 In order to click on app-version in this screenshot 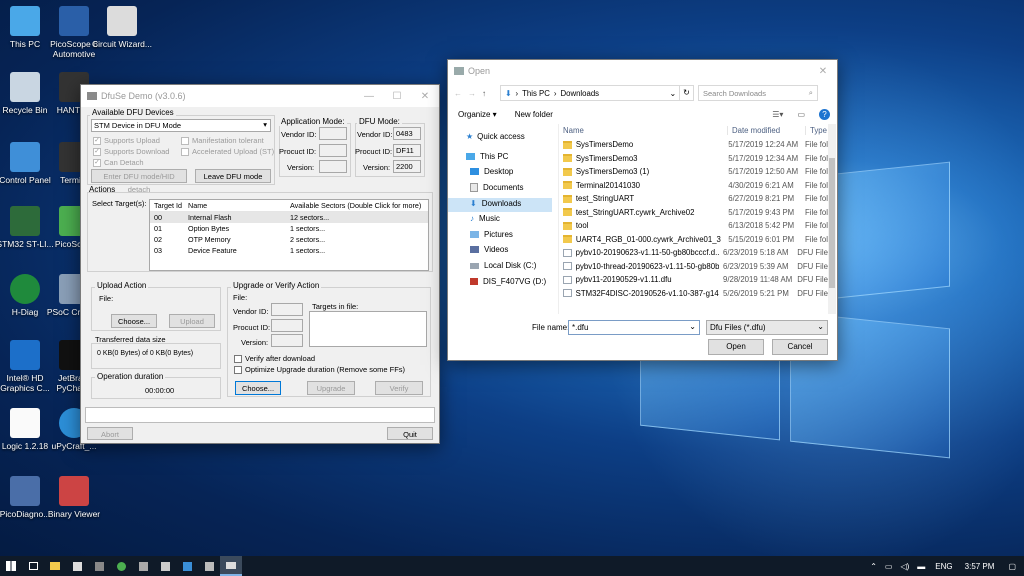, I will do `click(333, 166)`.